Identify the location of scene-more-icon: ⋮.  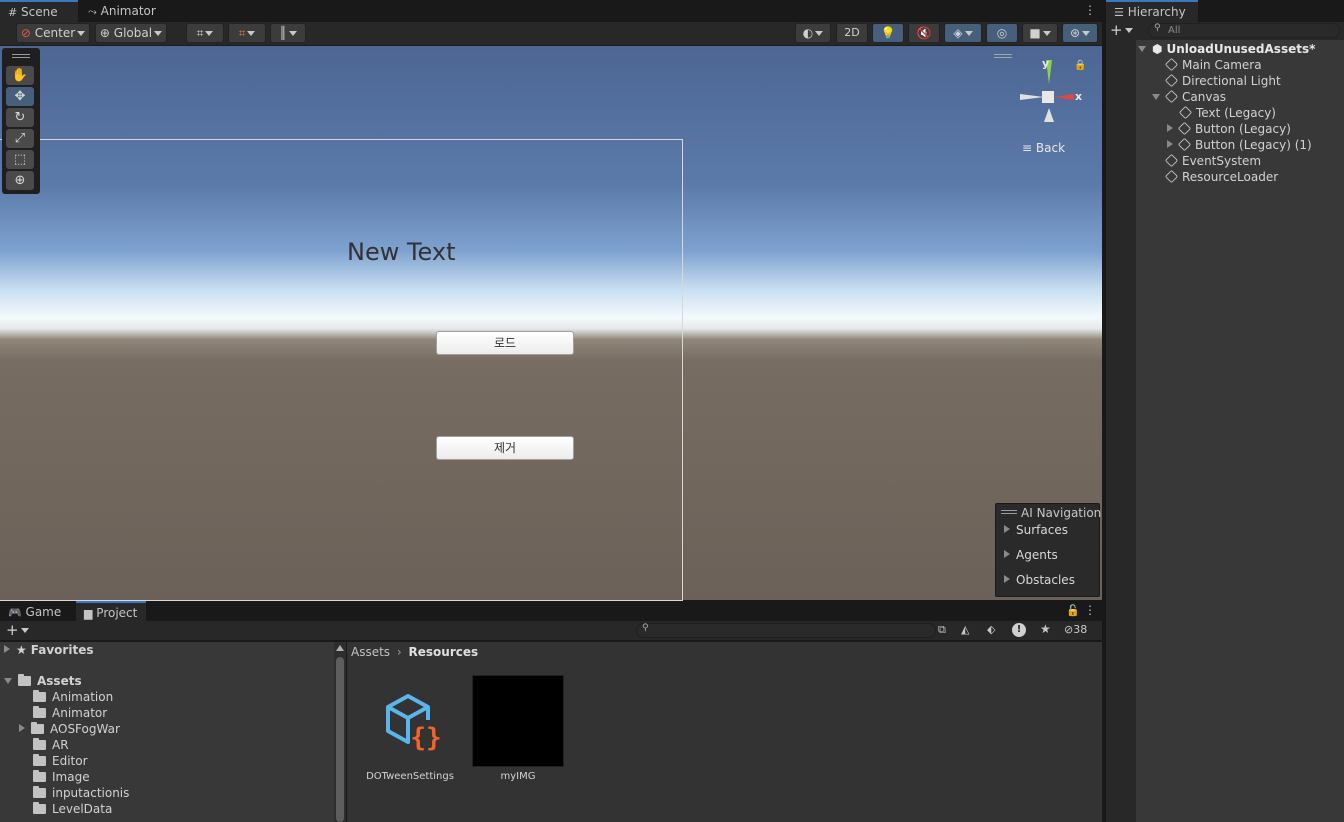
(1090, 11).